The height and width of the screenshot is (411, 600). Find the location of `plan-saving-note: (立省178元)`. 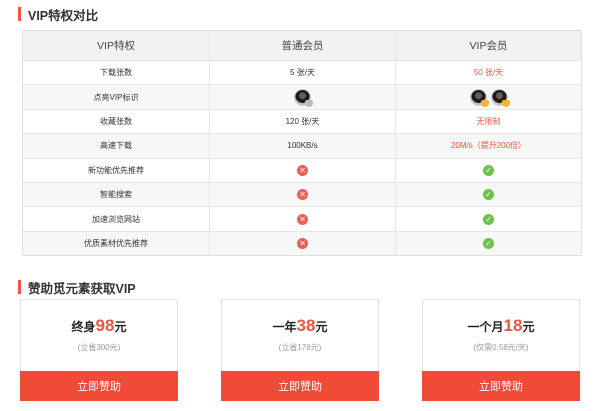

plan-saving-note: (立省178元) is located at coordinates (300, 347).